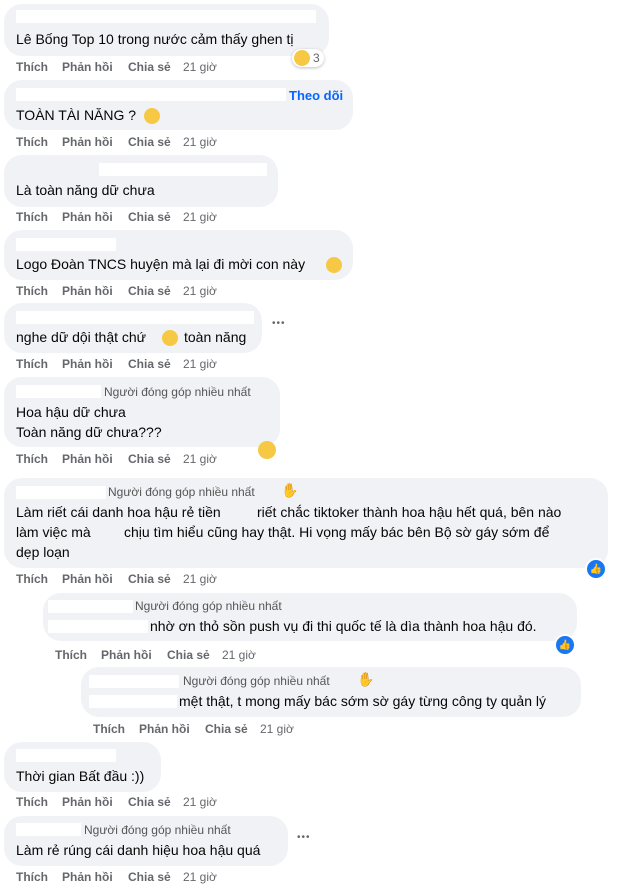 This screenshot has height=889, width=629. Describe the element at coordinates (138, 850) in the screenshot. I see `comment-text: Làm rẻ rúng cái danh hiệu hoa hậu quá` at that location.